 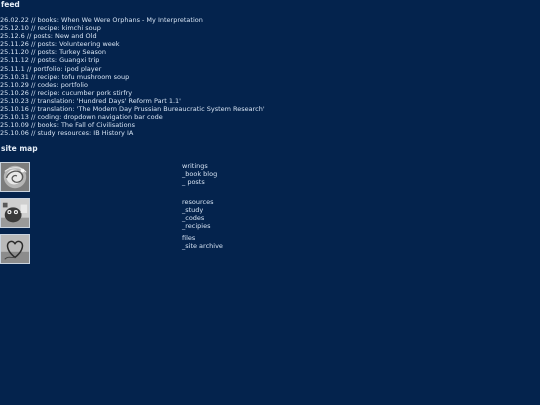 I want to click on sitemap-link-resources: resources, so click(x=198, y=202).